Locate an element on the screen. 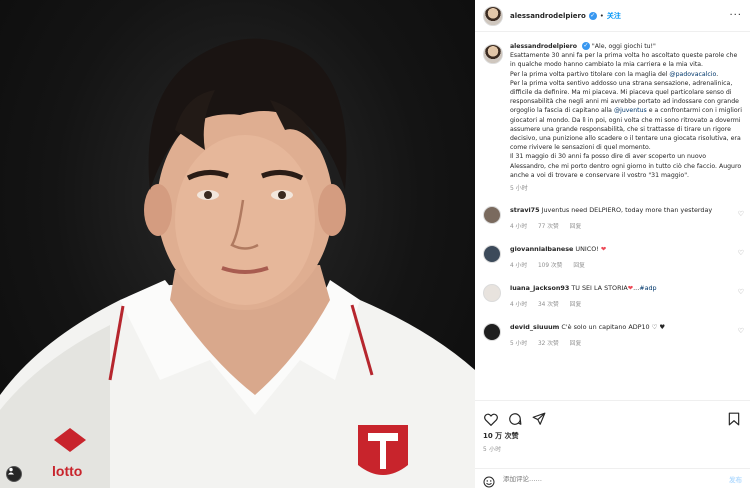 The height and width of the screenshot is (488, 750). caption-username: alessandrodelpiero is located at coordinates (543, 46).